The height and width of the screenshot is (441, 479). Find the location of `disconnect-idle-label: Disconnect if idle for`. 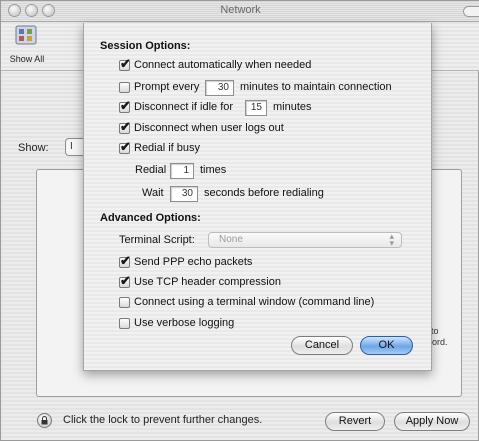

disconnect-idle-label: Disconnect if idle for is located at coordinates (184, 107).